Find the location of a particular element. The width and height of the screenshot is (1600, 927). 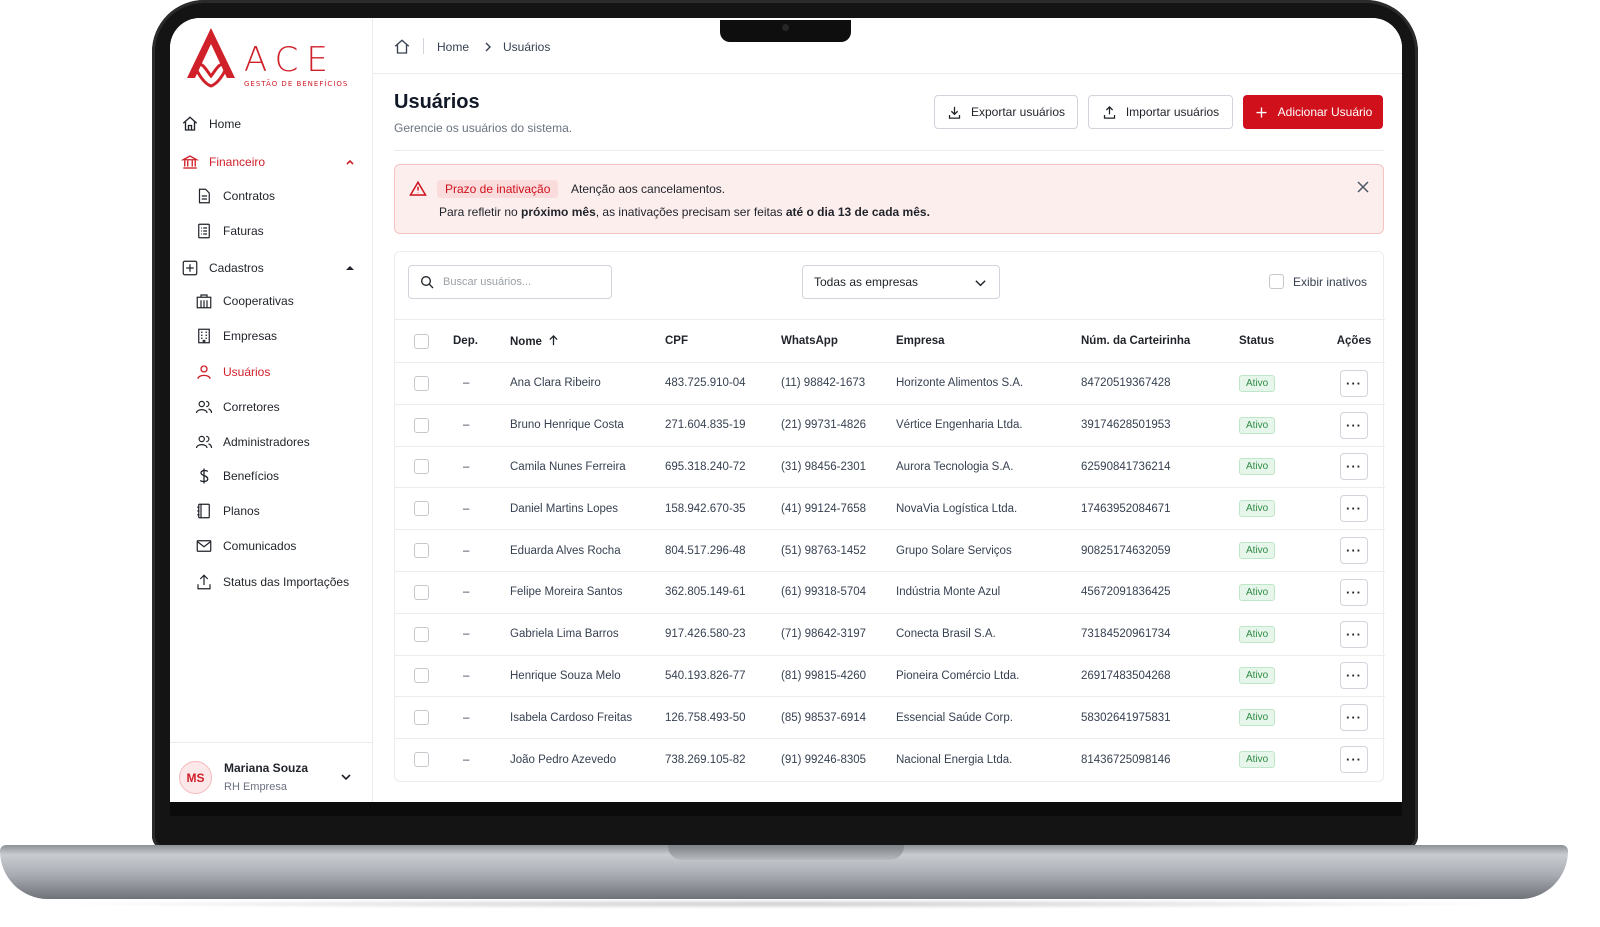

cell-card-number: 45672091836425 is located at coordinates (1126, 592).